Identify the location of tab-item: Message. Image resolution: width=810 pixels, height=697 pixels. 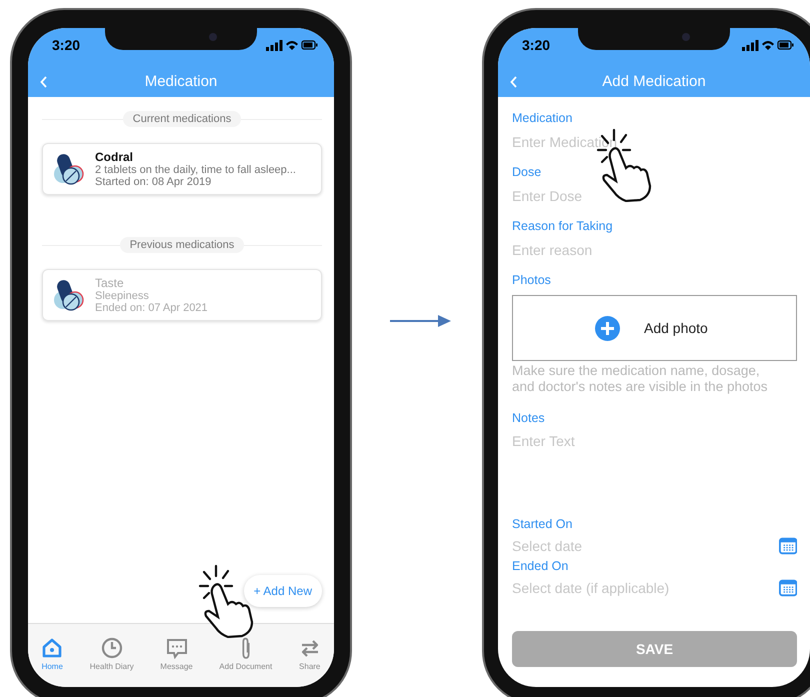
(176, 653).